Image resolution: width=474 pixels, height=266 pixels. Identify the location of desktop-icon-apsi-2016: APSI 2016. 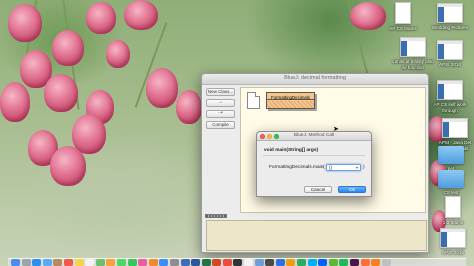
(450, 54).